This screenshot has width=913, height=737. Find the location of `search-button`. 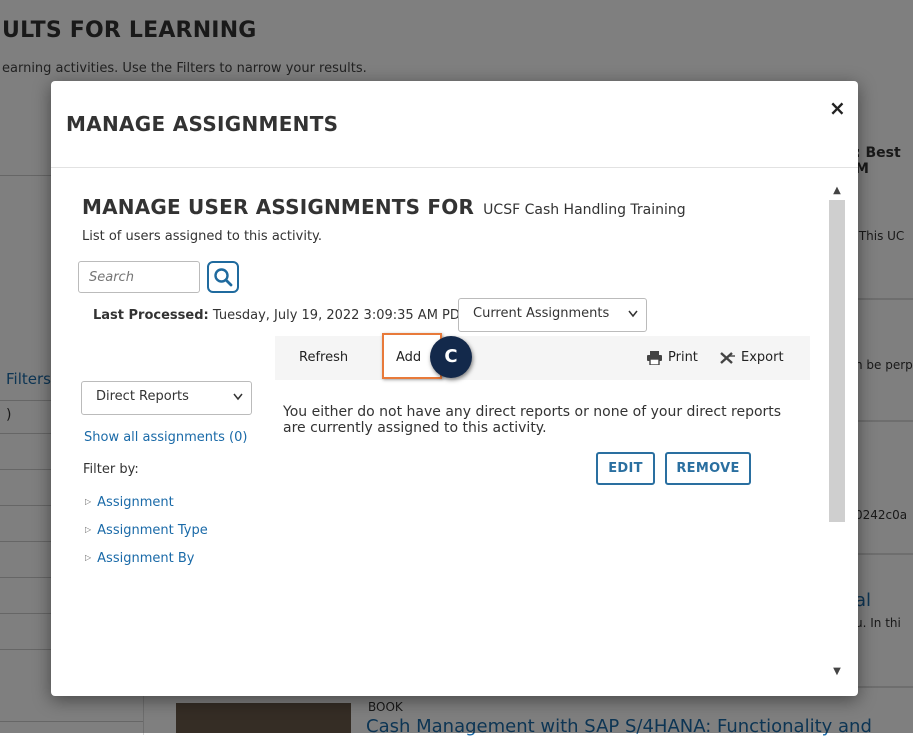

search-button is located at coordinates (223, 277).